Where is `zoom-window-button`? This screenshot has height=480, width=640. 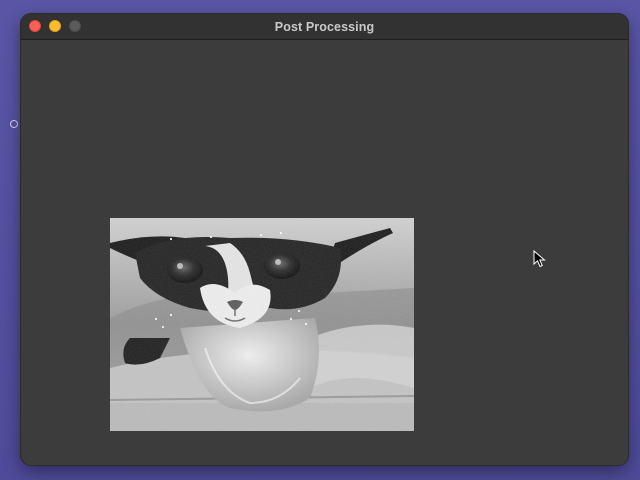
zoom-window-button is located at coordinates (75, 26).